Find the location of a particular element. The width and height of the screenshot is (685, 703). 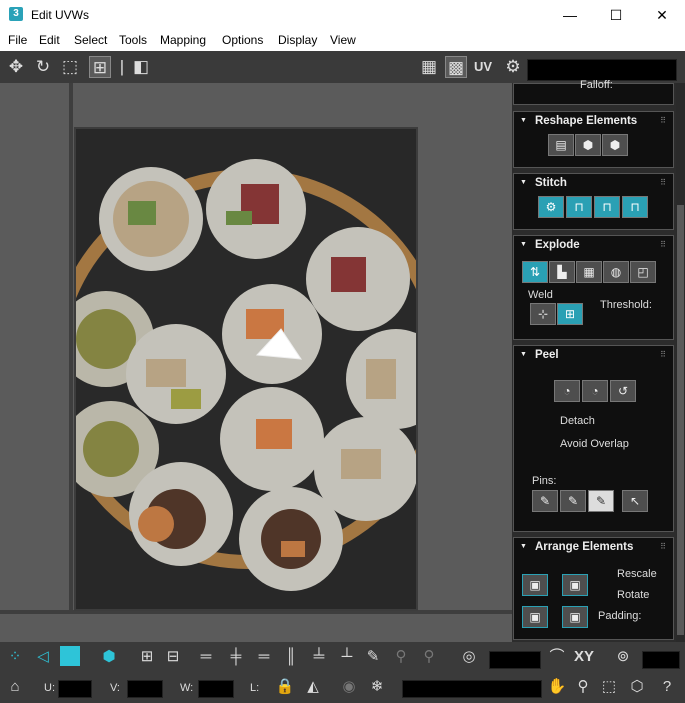

explode-material-button: ▦ is located at coordinates (589, 272).